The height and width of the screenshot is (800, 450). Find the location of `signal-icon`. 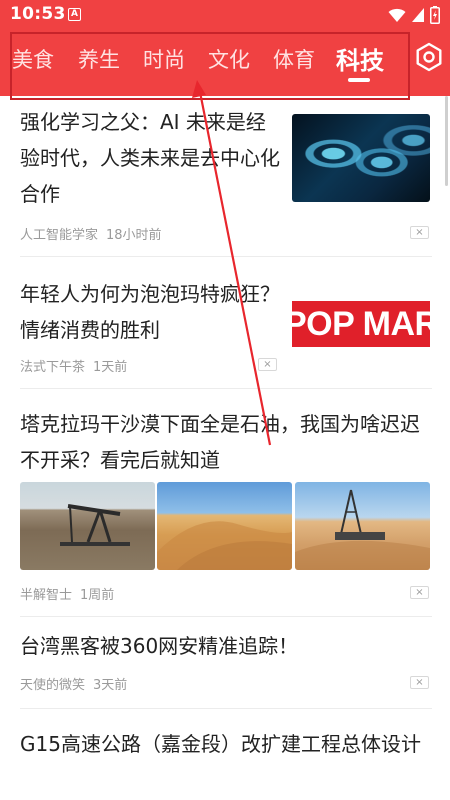

signal-icon is located at coordinates (418, 15).